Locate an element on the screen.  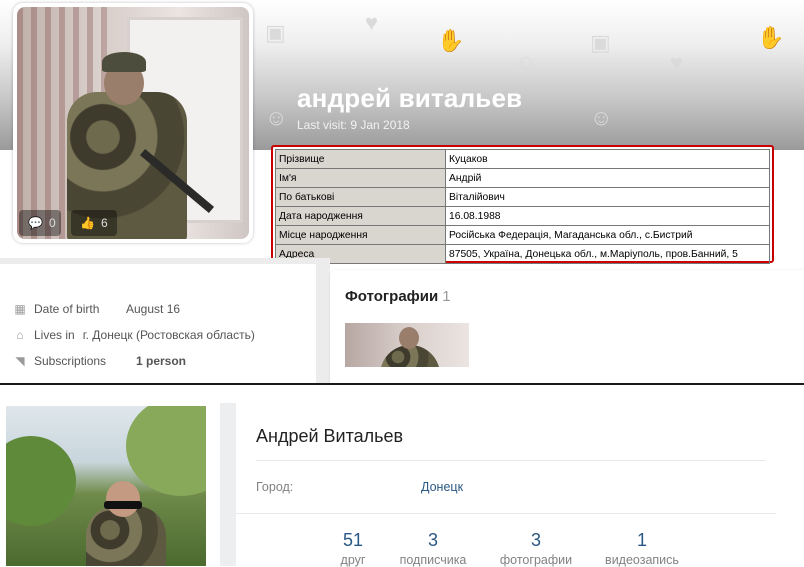
stat-videos: 1 видеозапись is located at coordinates (642, 548).